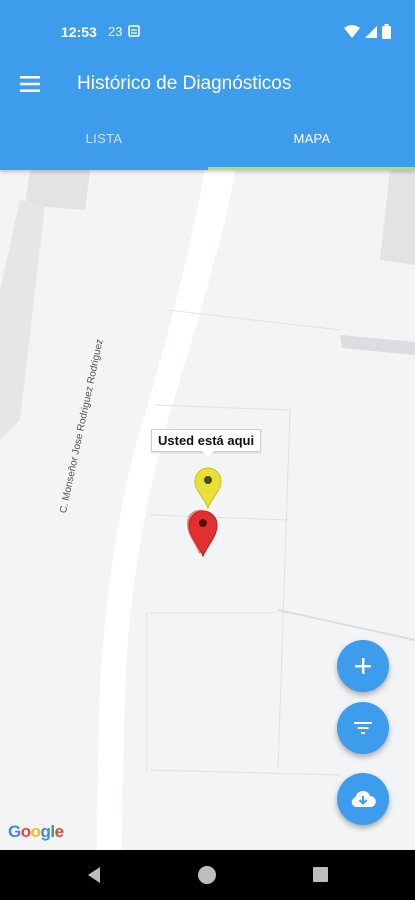  I want to click on current-location-marker-icon, so click(208, 488).